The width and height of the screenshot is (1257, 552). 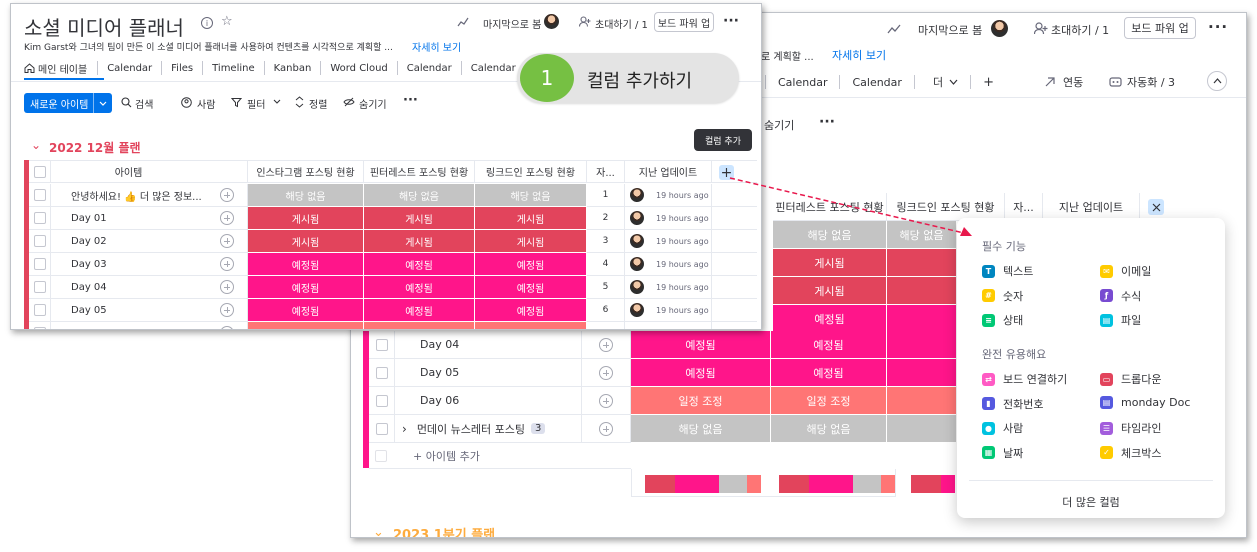 I want to click on column-header-item: 아이템, so click(x=128, y=171).